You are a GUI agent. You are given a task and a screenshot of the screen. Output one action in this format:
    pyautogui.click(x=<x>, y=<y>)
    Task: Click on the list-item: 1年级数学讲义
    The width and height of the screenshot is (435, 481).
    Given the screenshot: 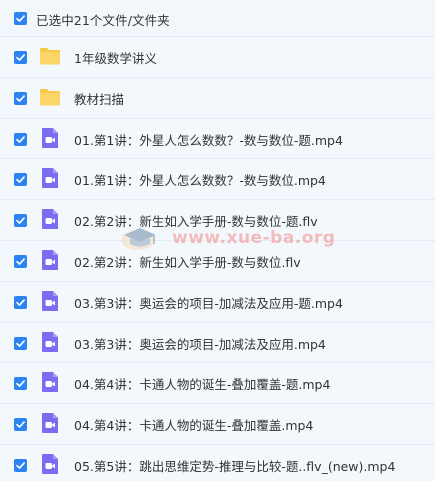 What is the action you would take?
    pyautogui.click(x=217, y=56)
    